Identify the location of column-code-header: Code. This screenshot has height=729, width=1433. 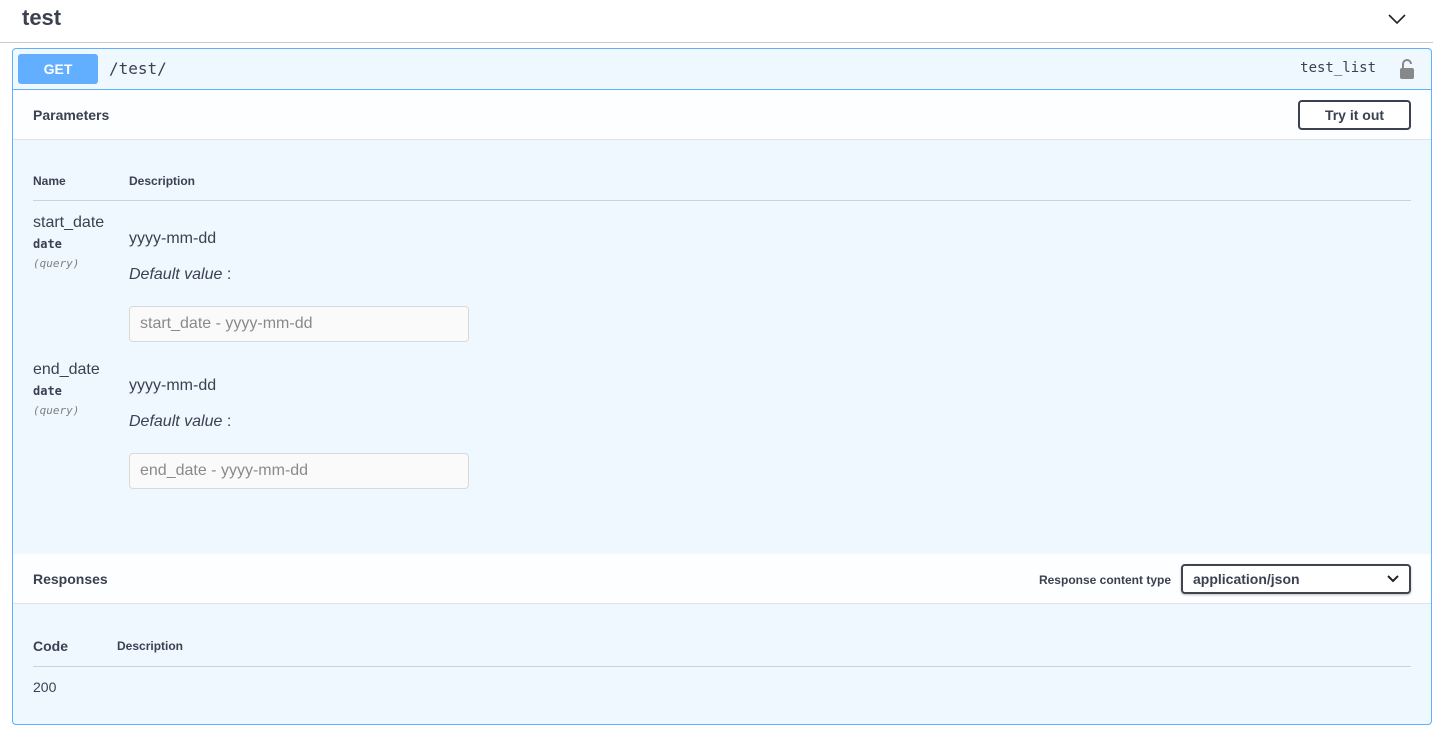
(50, 646).